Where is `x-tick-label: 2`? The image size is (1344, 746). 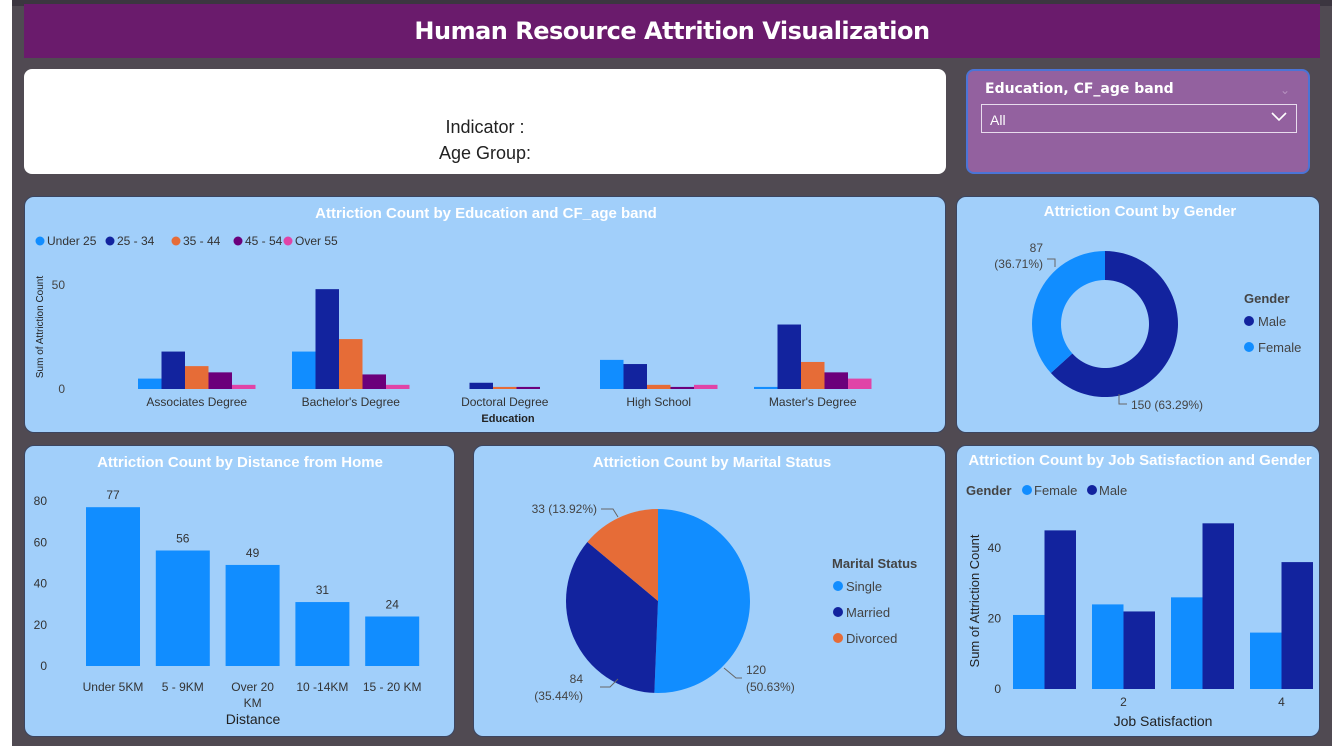 x-tick-label: 2 is located at coordinates (1123, 702).